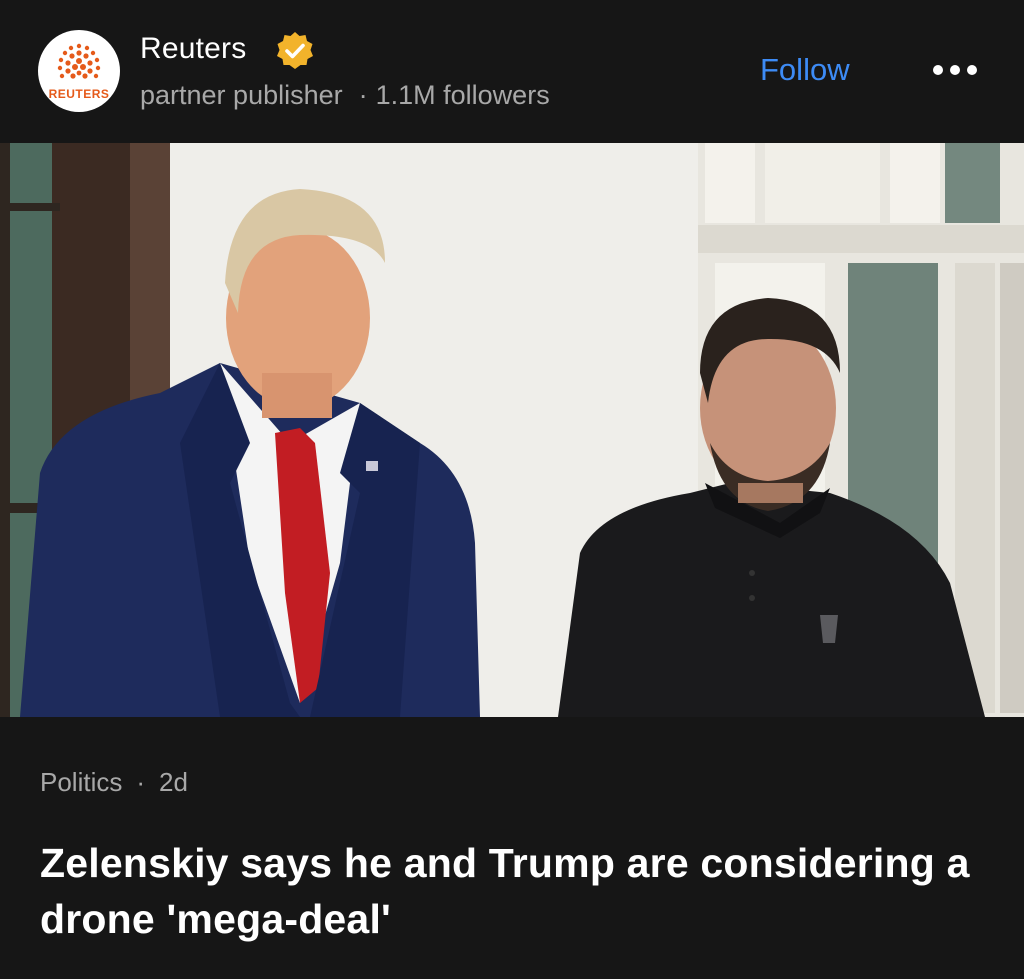 The width and height of the screenshot is (1024, 979). What do you see at coordinates (241, 95) in the screenshot?
I see `publisher-role: partner publisher` at bounding box center [241, 95].